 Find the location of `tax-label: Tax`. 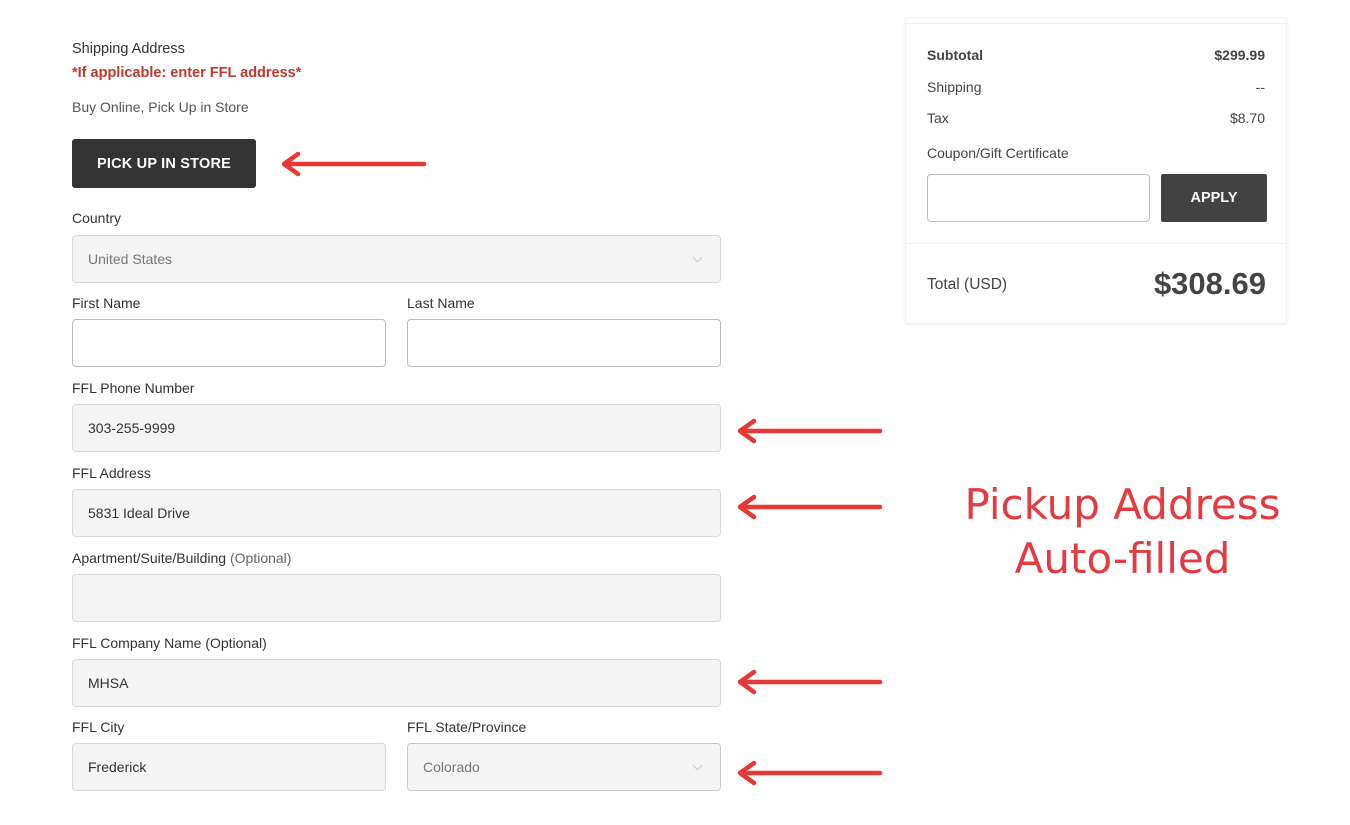

tax-label: Tax is located at coordinates (938, 118).